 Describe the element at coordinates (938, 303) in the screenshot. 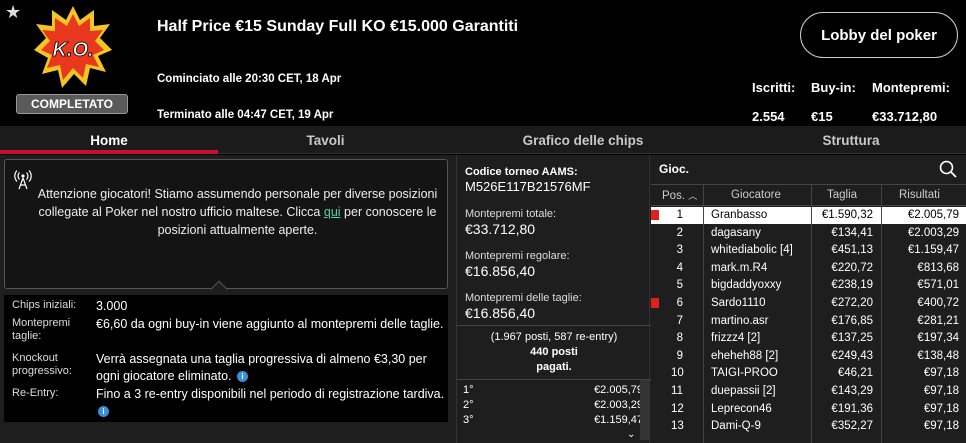

I see `player-result: €400,72` at that location.